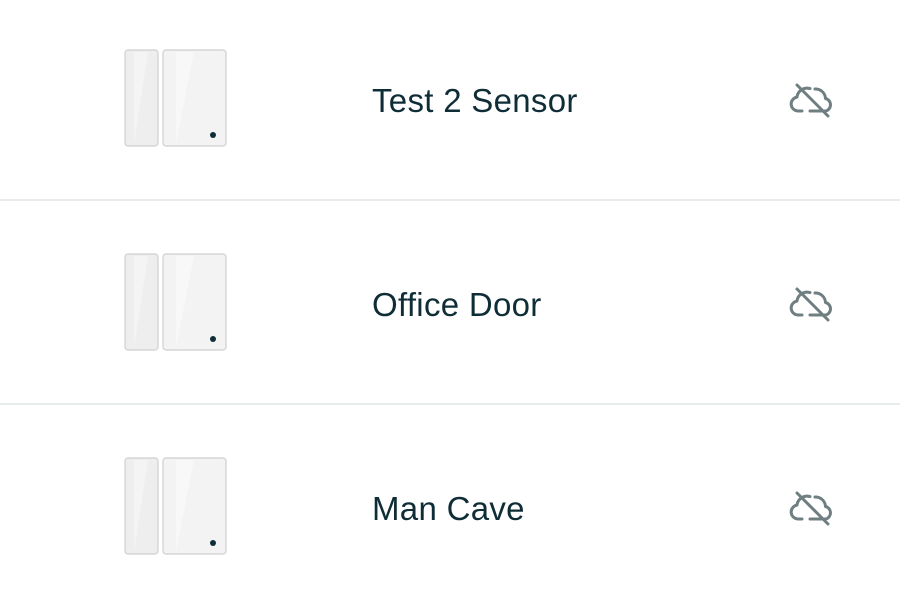 This screenshot has height=607, width=900. I want to click on device-name: Office Door, so click(457, 304).